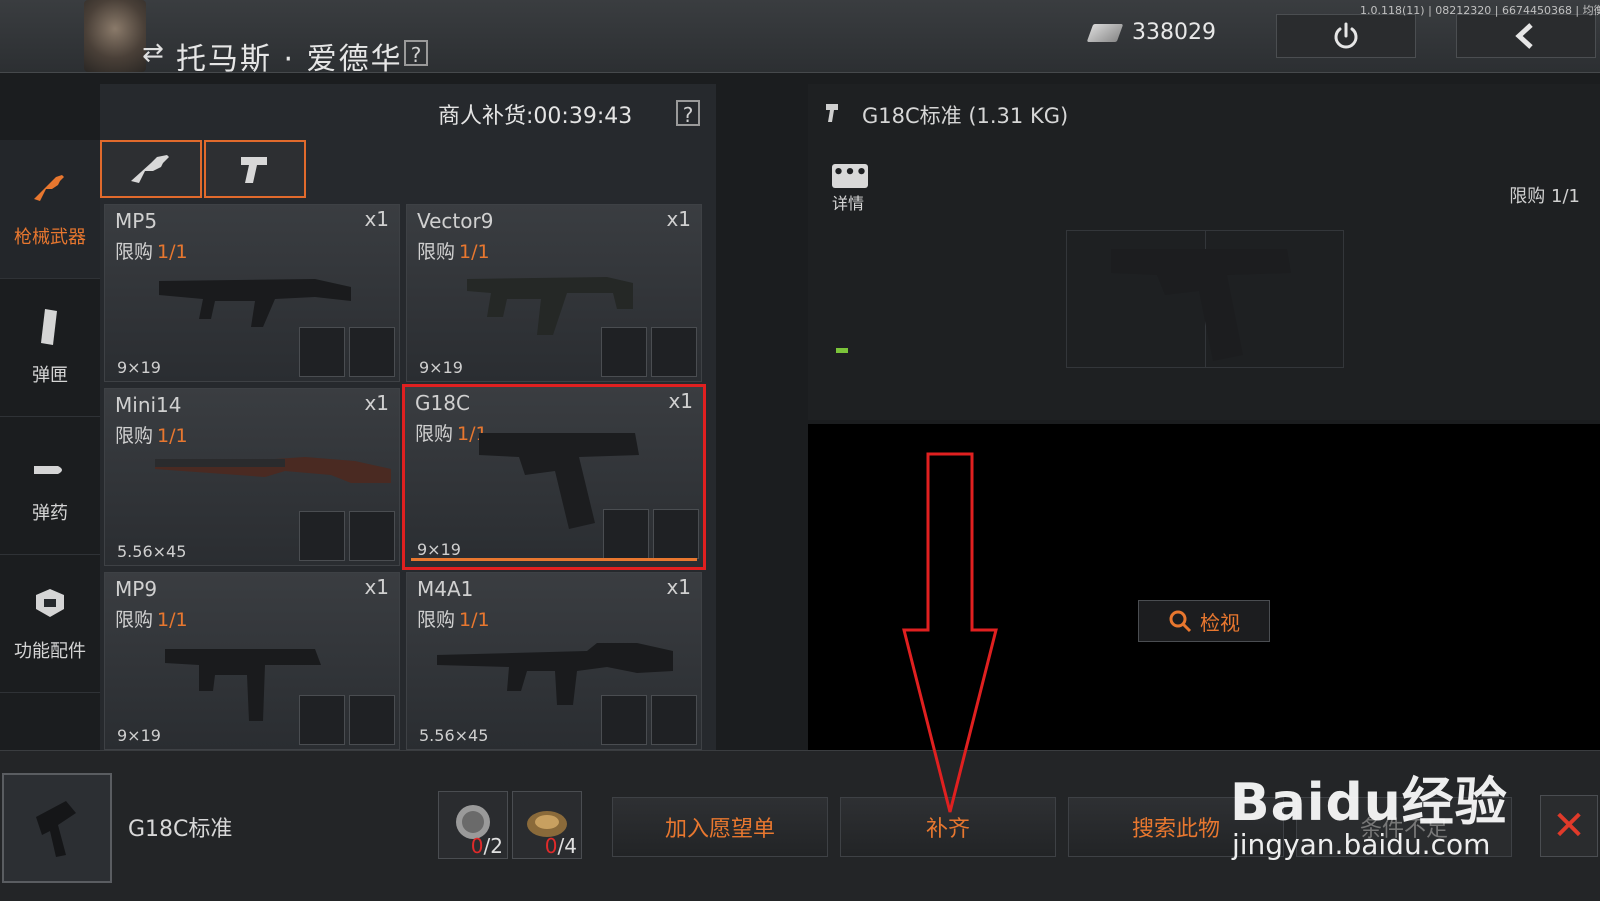  I want to click on item-preview, so click(1205, 299).